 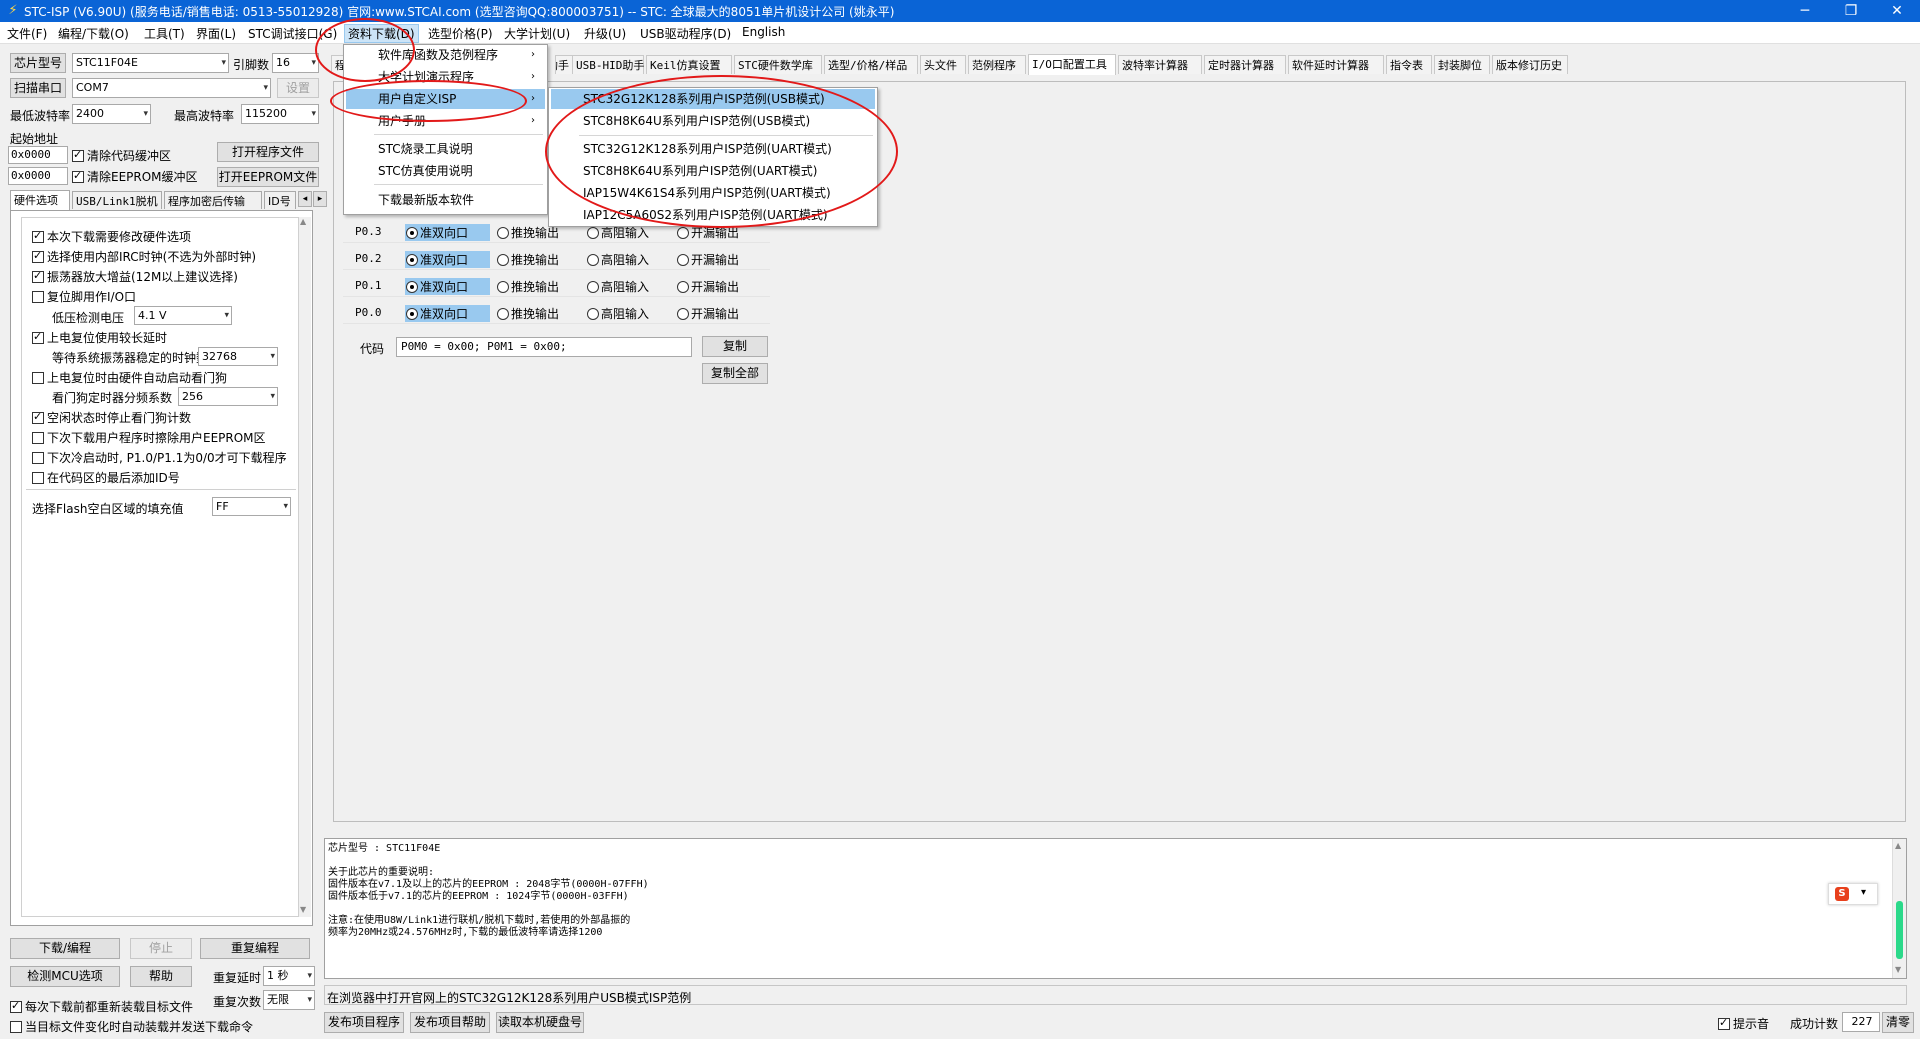 I want to click on tab-hardware-options: 硬件选项, so click(x=40, y=200).